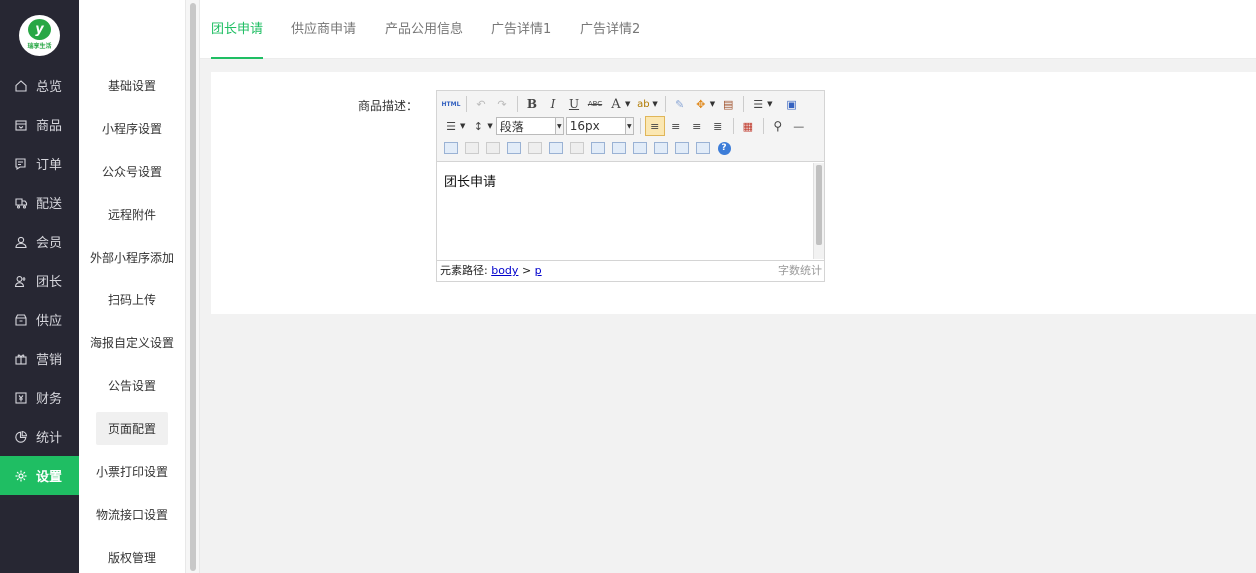  I want to click on font-color-icon: A, so click(616, 104).